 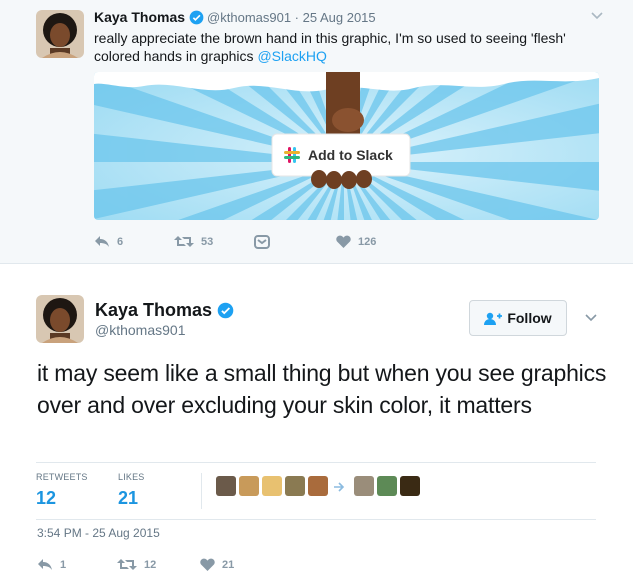 I want to click on likes-stat: LIKES 21, so click(x=131, y=490).